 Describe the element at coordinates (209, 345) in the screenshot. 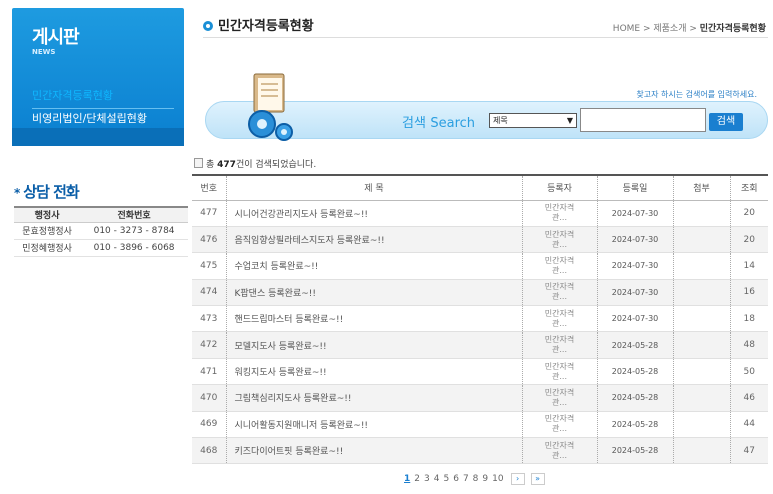

I see `row-number: 472` at that location.